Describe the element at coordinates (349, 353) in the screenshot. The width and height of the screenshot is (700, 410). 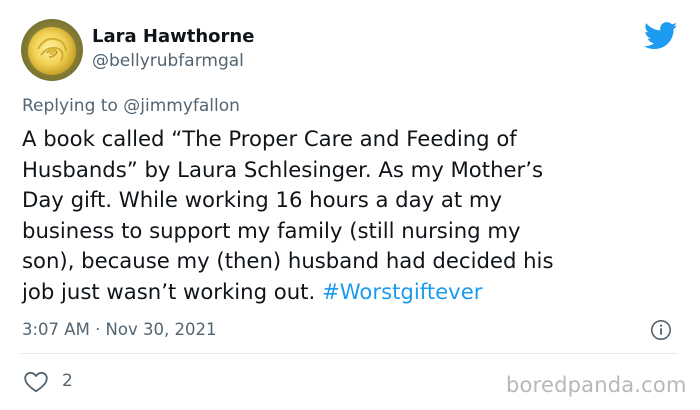
I see `divider` at that location.